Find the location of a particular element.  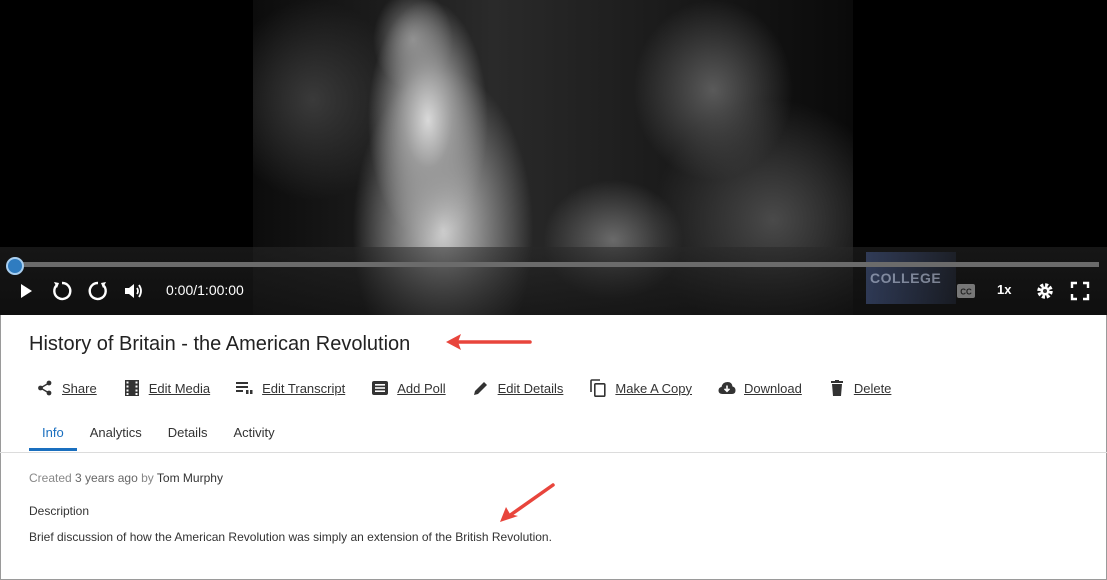

share-button: Share is located at coordinates (66, 388).